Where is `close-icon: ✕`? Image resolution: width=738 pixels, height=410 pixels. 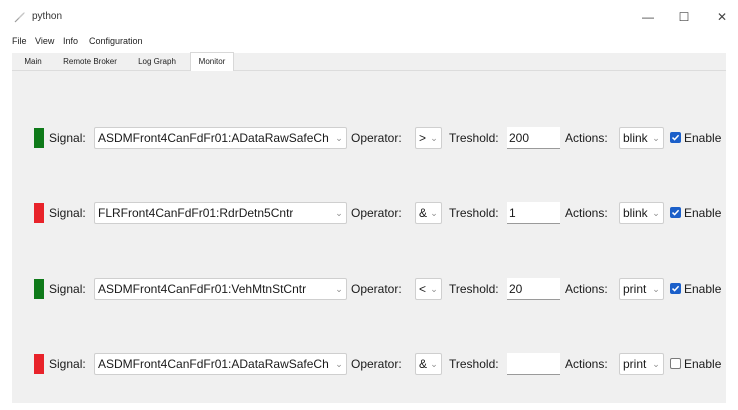 close-icon: ✕ is located at coordinates (722, 17).